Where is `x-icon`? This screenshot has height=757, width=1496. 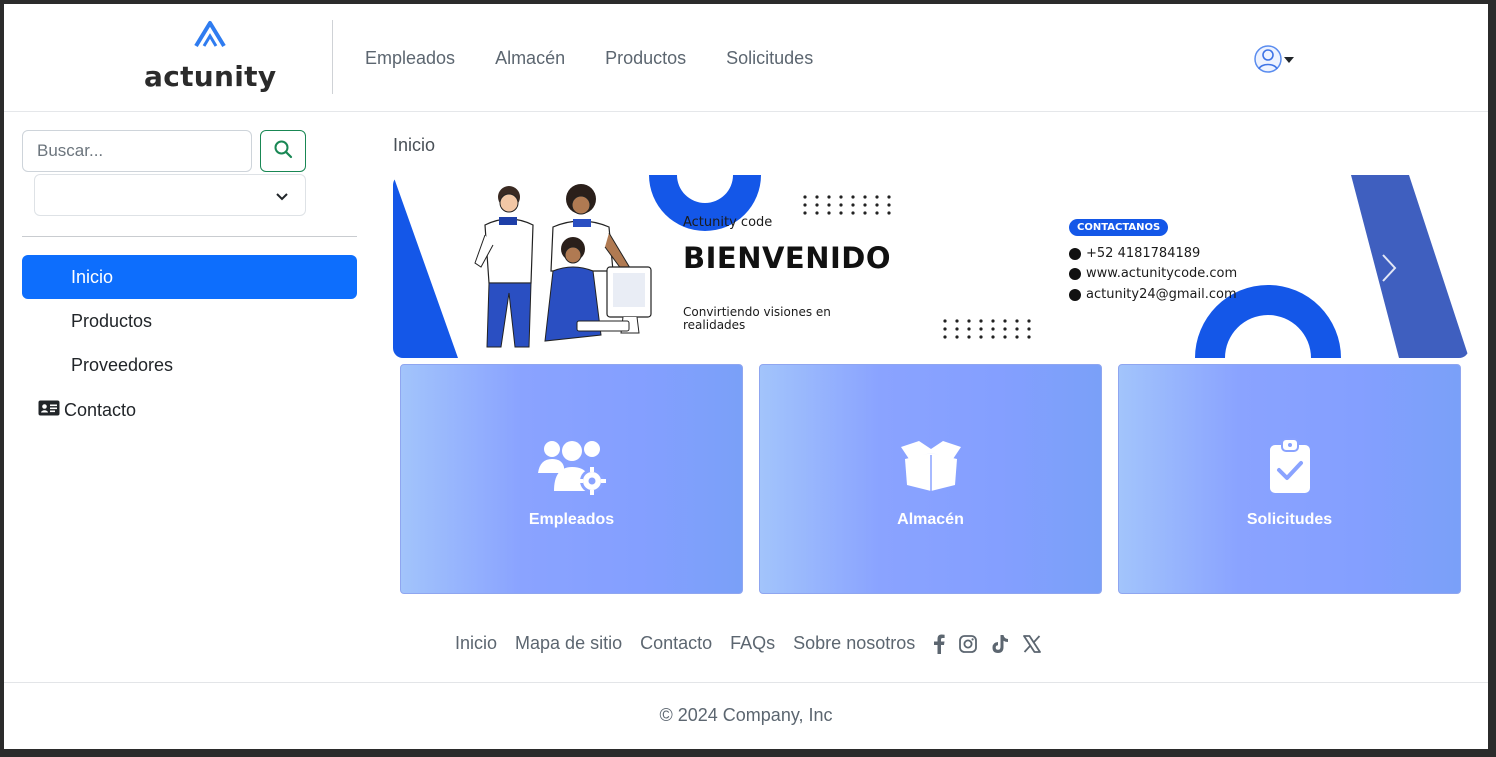 x-icon is located at coordinates (1032, 643).